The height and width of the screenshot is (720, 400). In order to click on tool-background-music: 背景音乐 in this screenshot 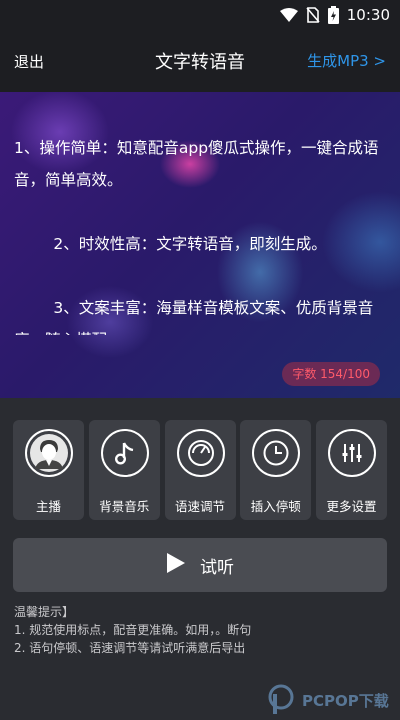, I will do `click(124, 470)`.